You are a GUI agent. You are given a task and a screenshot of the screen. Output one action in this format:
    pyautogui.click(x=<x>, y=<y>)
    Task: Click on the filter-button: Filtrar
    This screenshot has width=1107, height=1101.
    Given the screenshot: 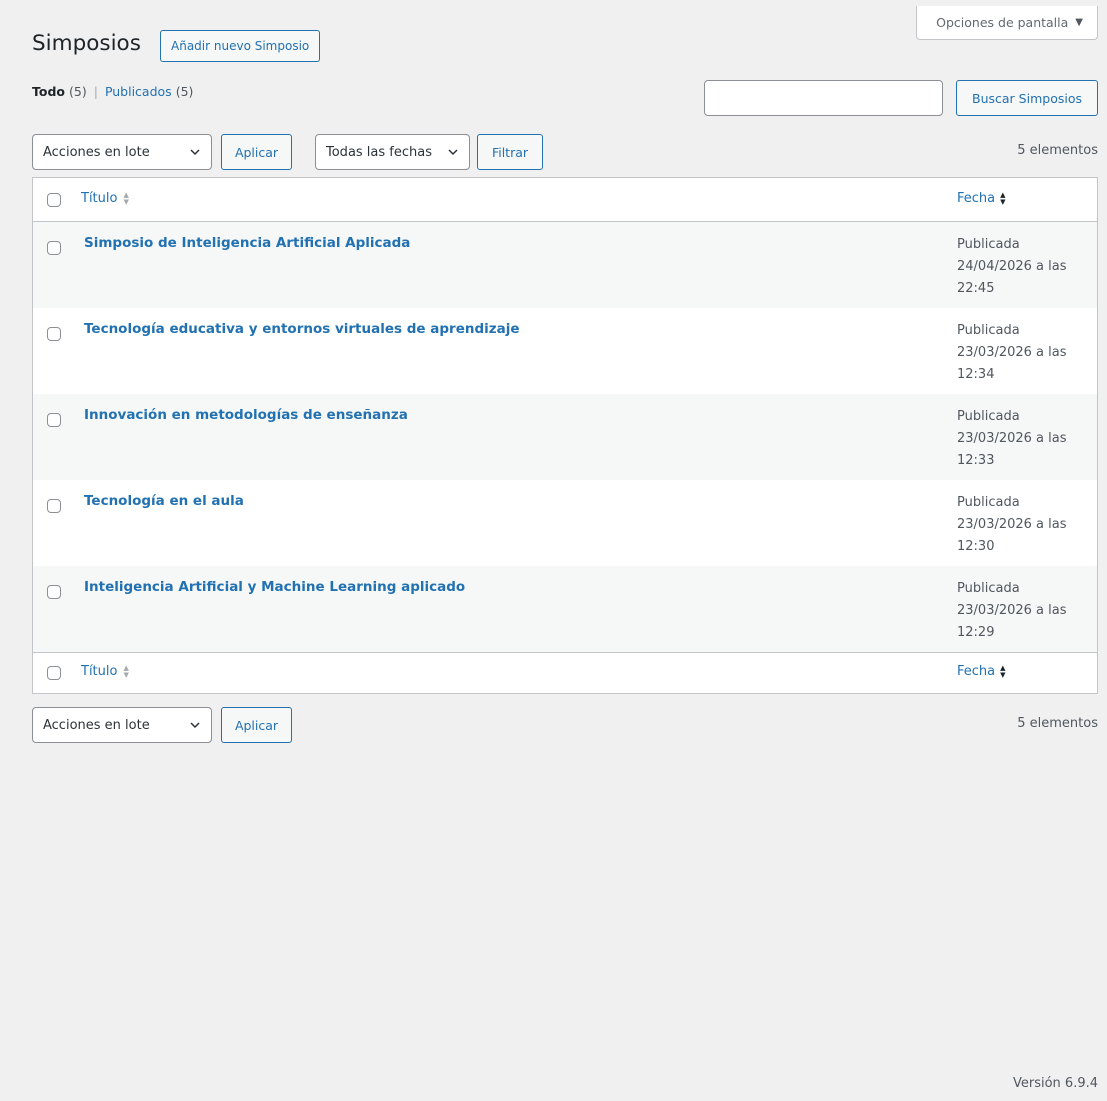 What is the action you would take?
    pyautogui.click(x=510, y=152)
    